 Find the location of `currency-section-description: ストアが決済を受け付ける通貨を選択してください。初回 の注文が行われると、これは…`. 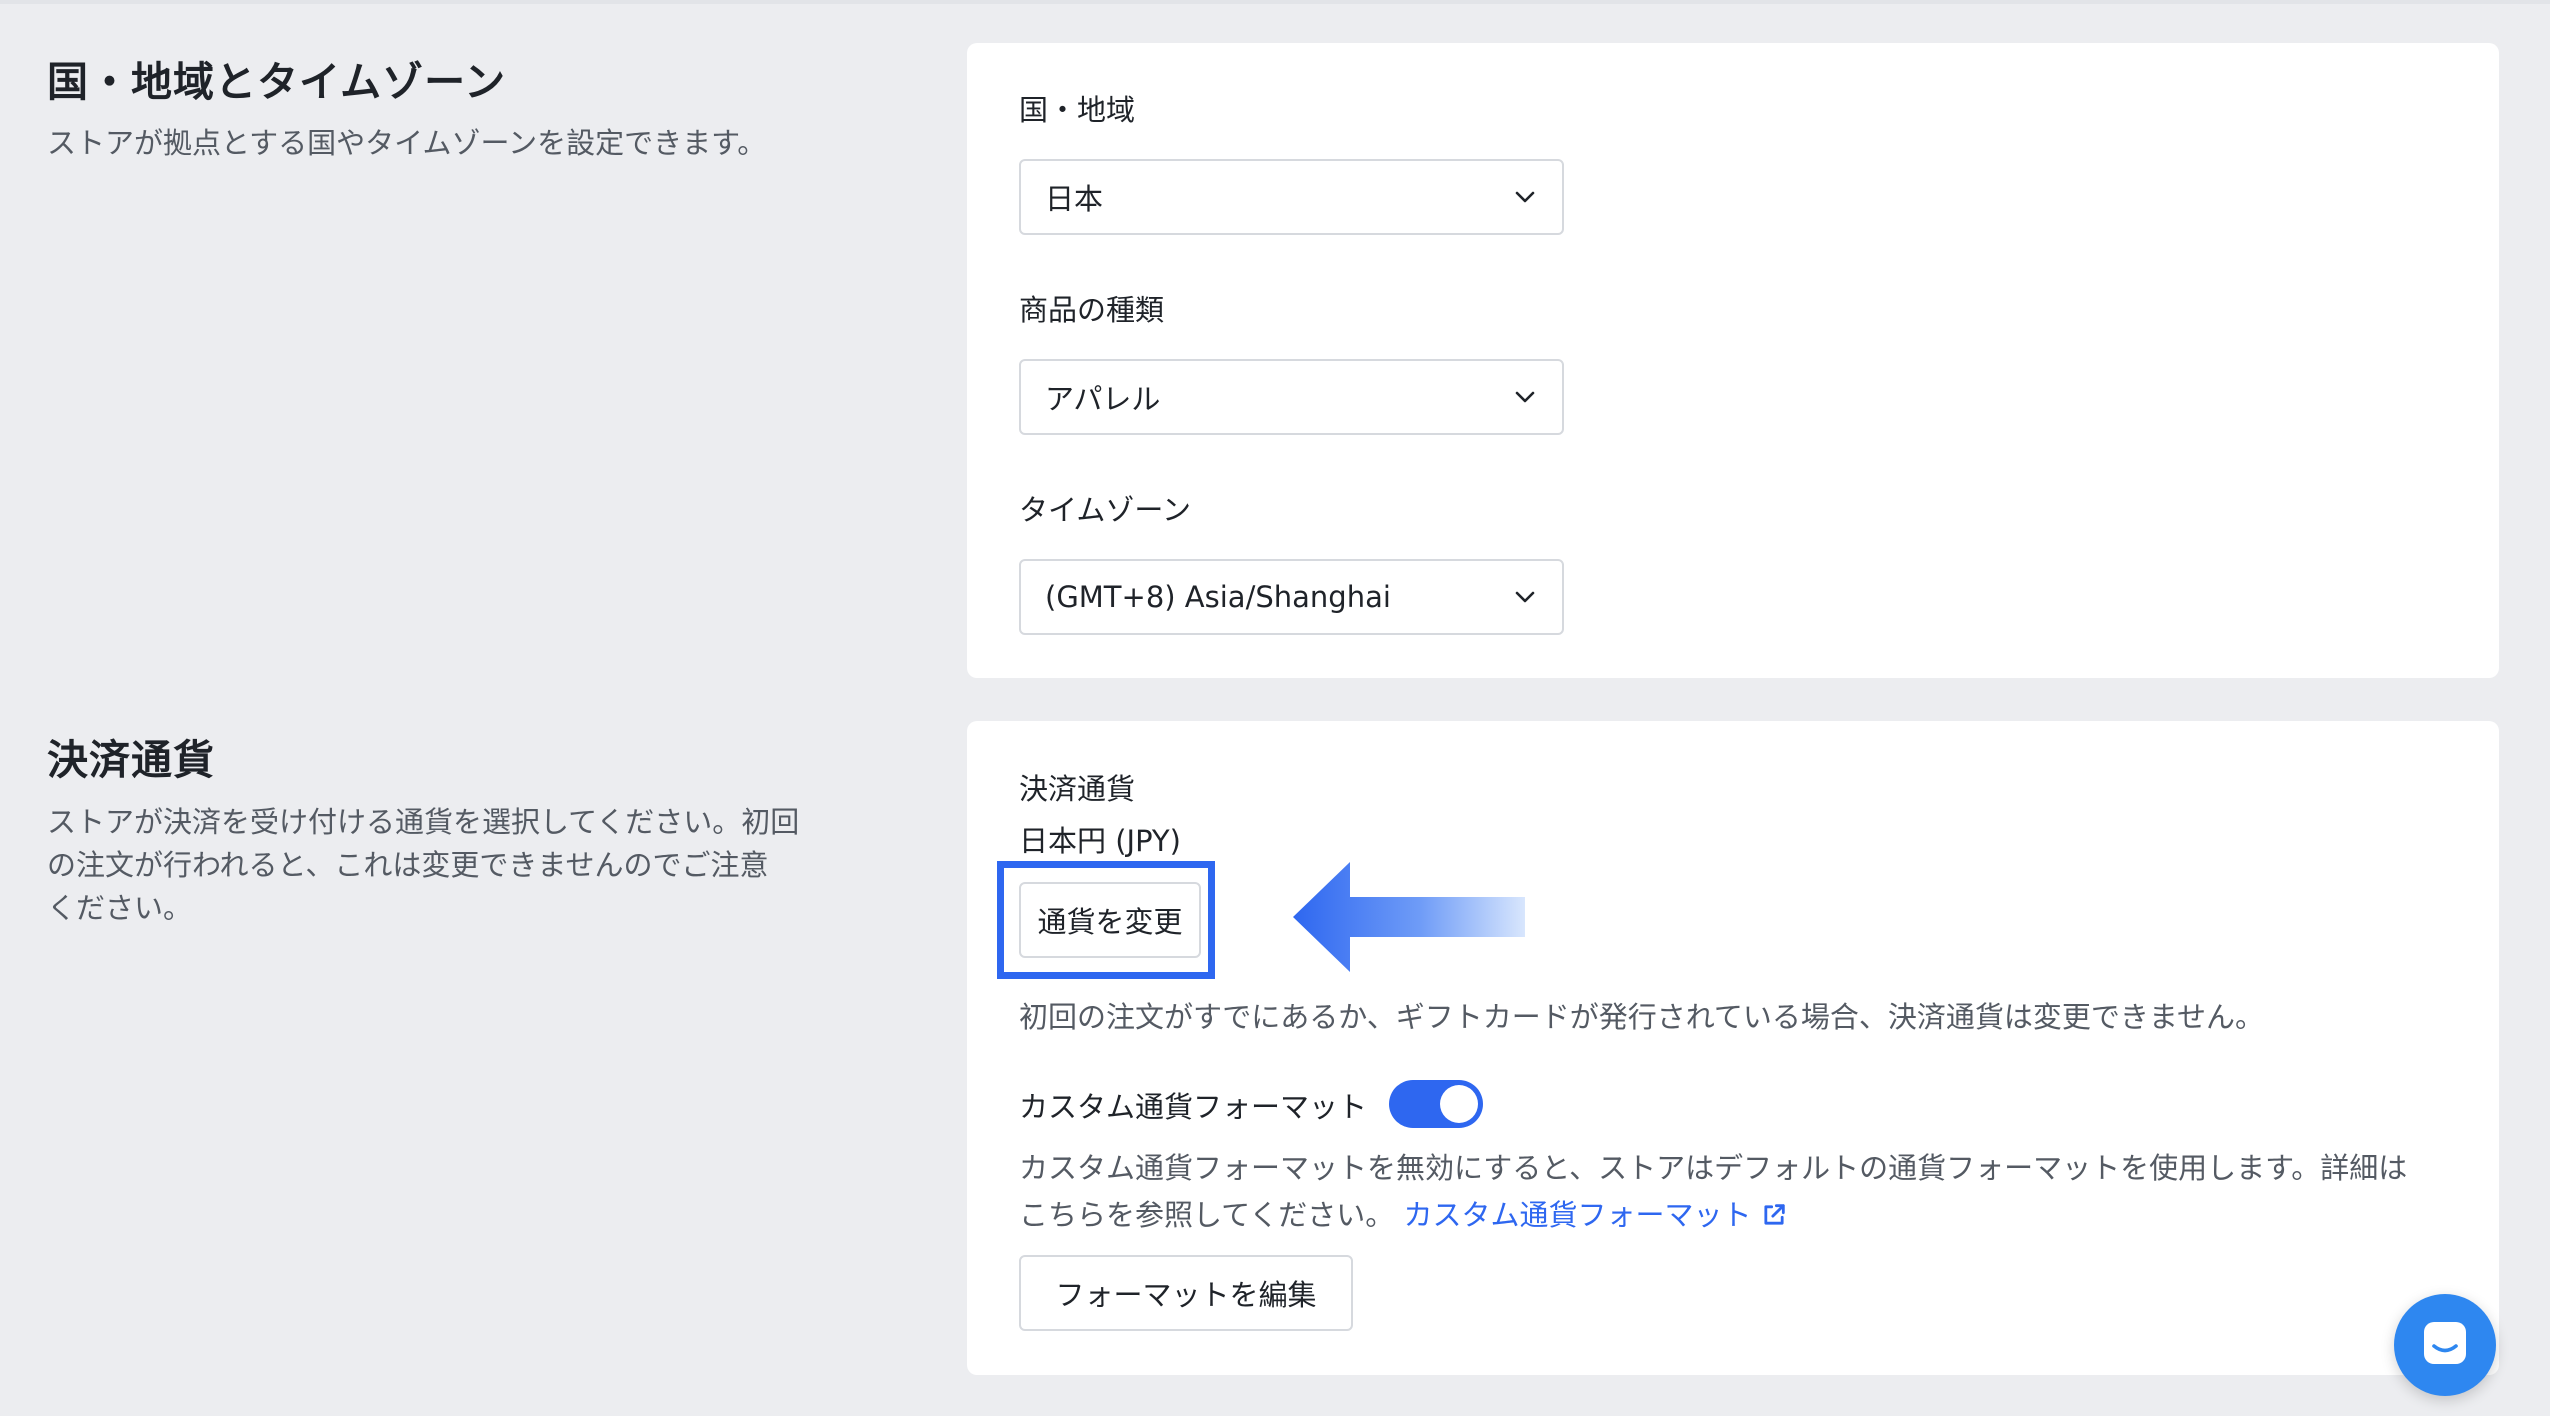

currency-section-description: ストアが決済を受け付ける通貨を選択してください。初回 の注文が行われると、これは… is located at coordinates (423, 865).